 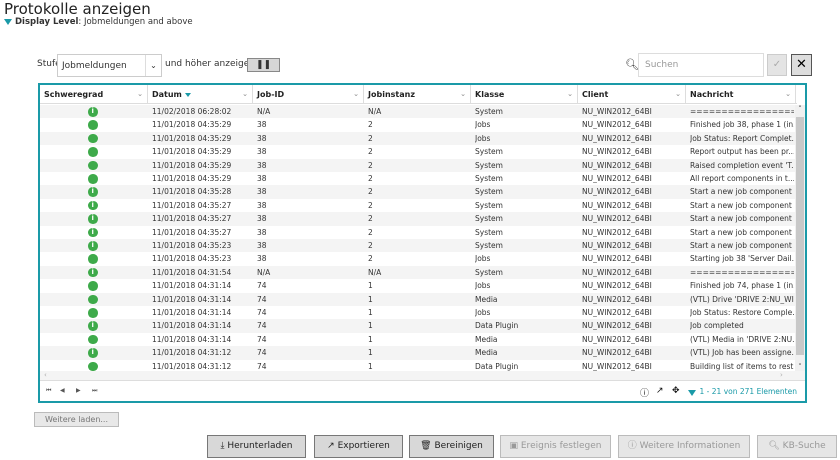 What do you see at coordinates (263, 65) in the screenshot?
I see `pause-button: ❚❚` at bounding box center [263, 65].